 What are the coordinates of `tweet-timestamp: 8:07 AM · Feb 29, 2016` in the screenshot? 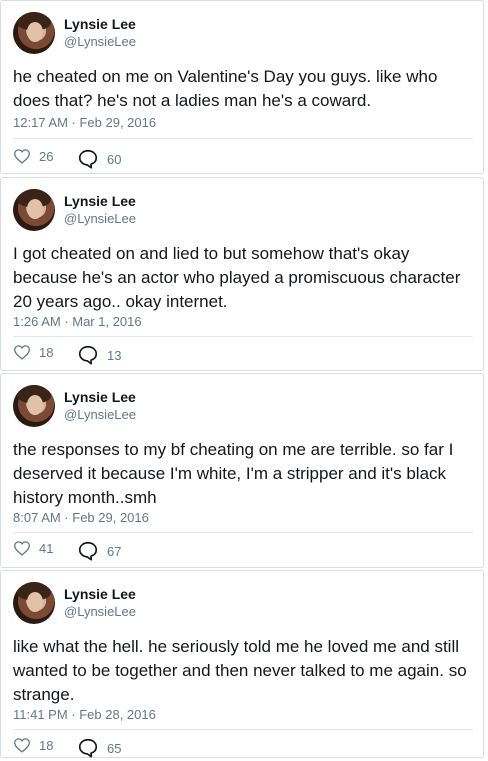 It's located at (81, 517).